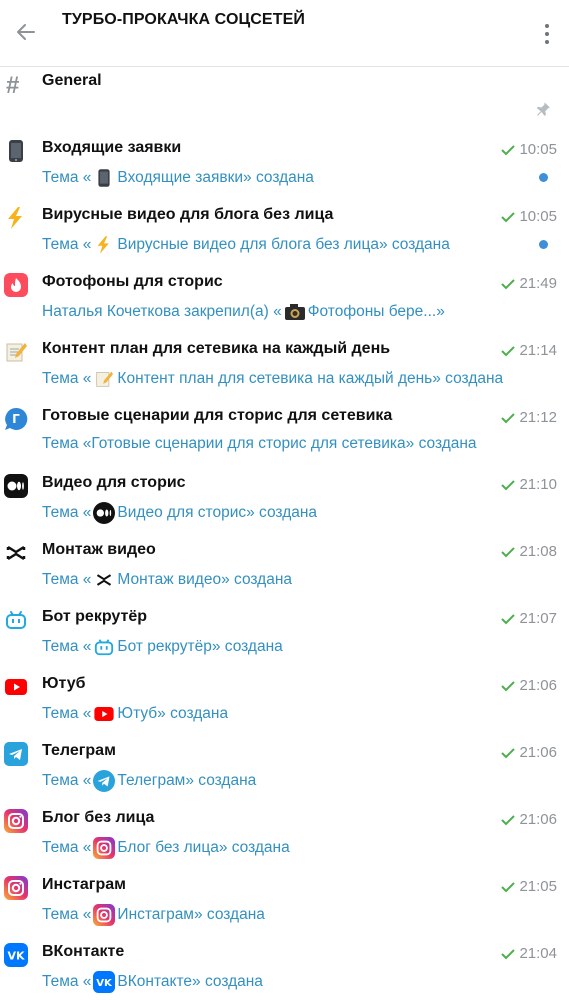  I want to click on pin-icon, so click(543, 111).